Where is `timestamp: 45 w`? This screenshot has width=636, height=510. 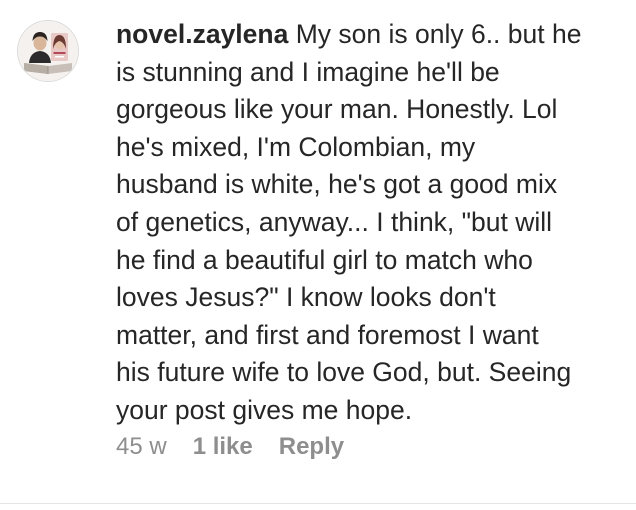
timestamp: 45 w is located at coordinates (141, 447).